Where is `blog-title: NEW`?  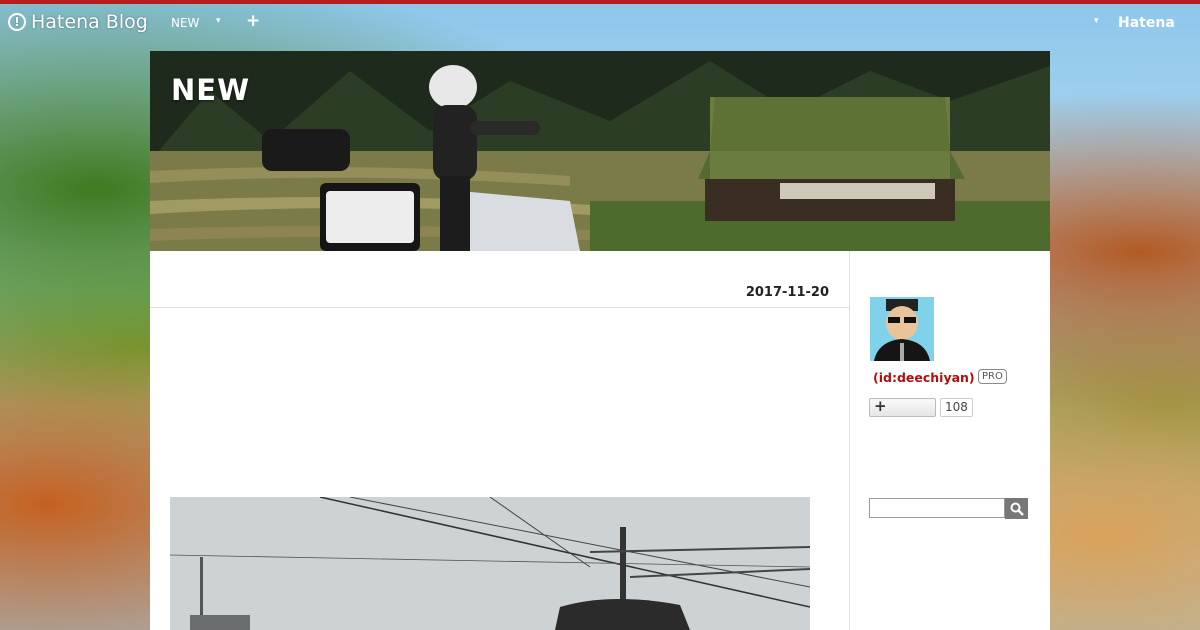
blog-title: NEW is located at coordinates (210, 90).